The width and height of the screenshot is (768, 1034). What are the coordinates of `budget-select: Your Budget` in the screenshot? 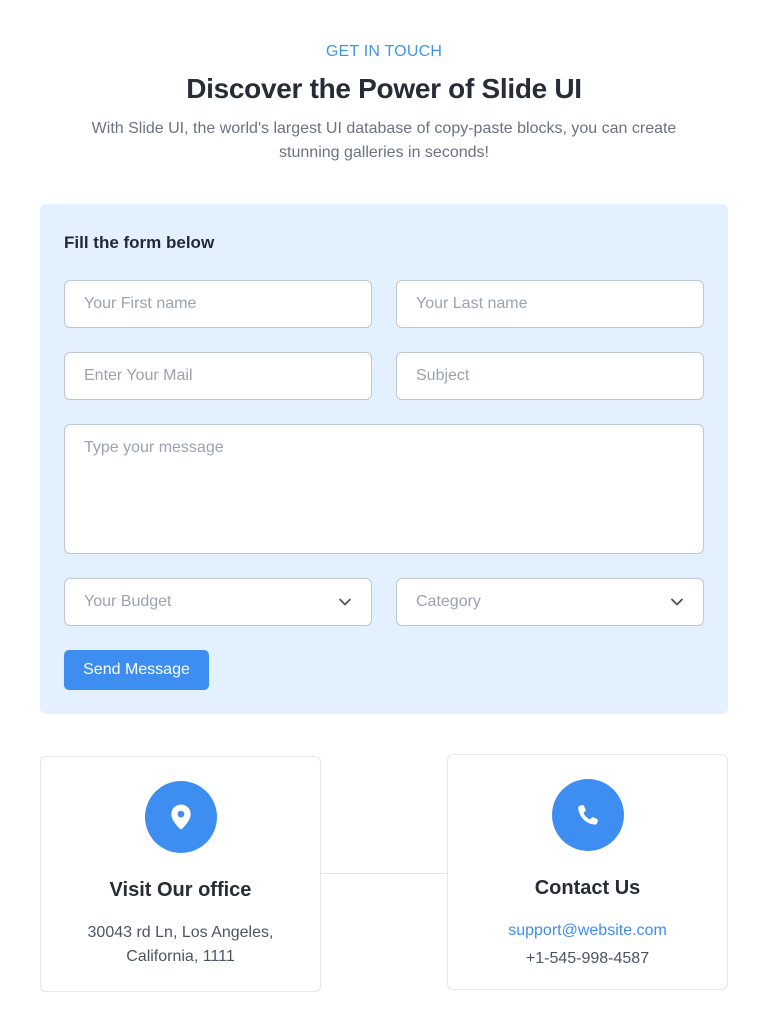 It's located at (218, 602).